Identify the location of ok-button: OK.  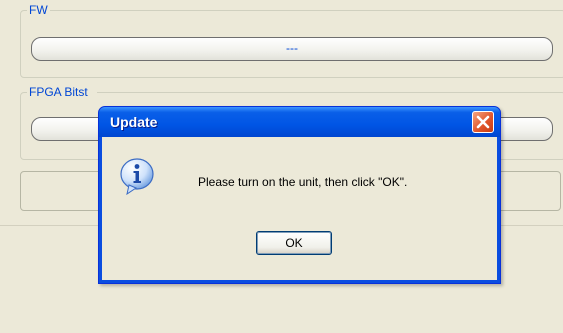
(294, 243).